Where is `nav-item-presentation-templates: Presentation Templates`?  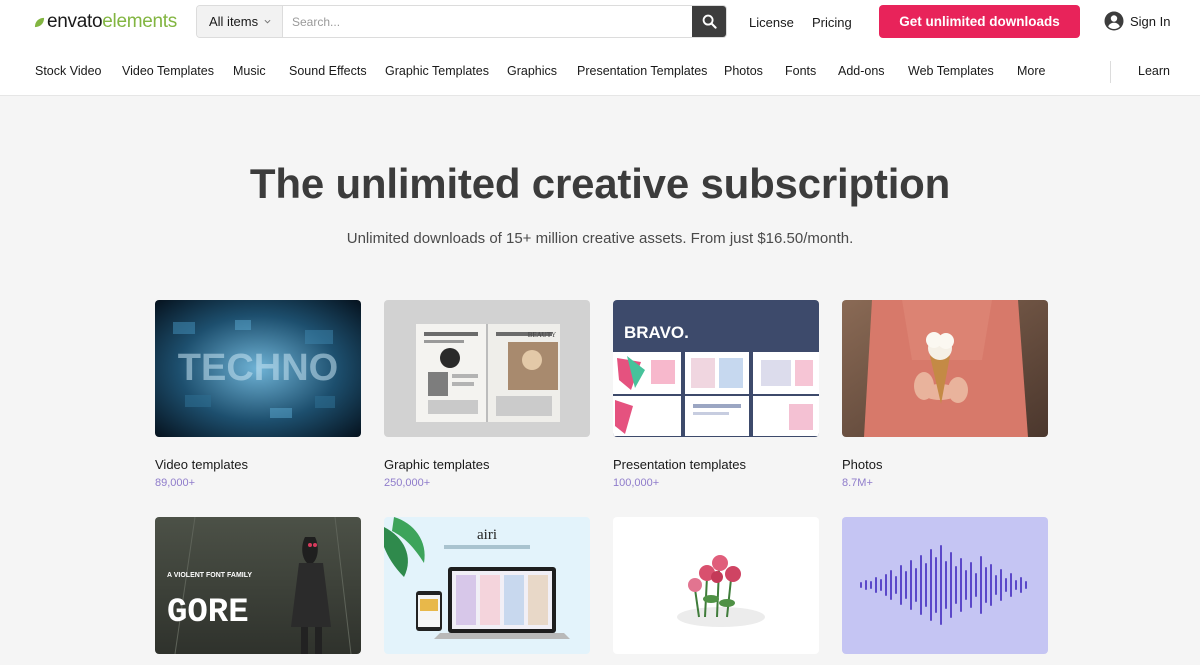
nav-item-presentation-templates: Presentation Templates is located at coordinates (642, 71).